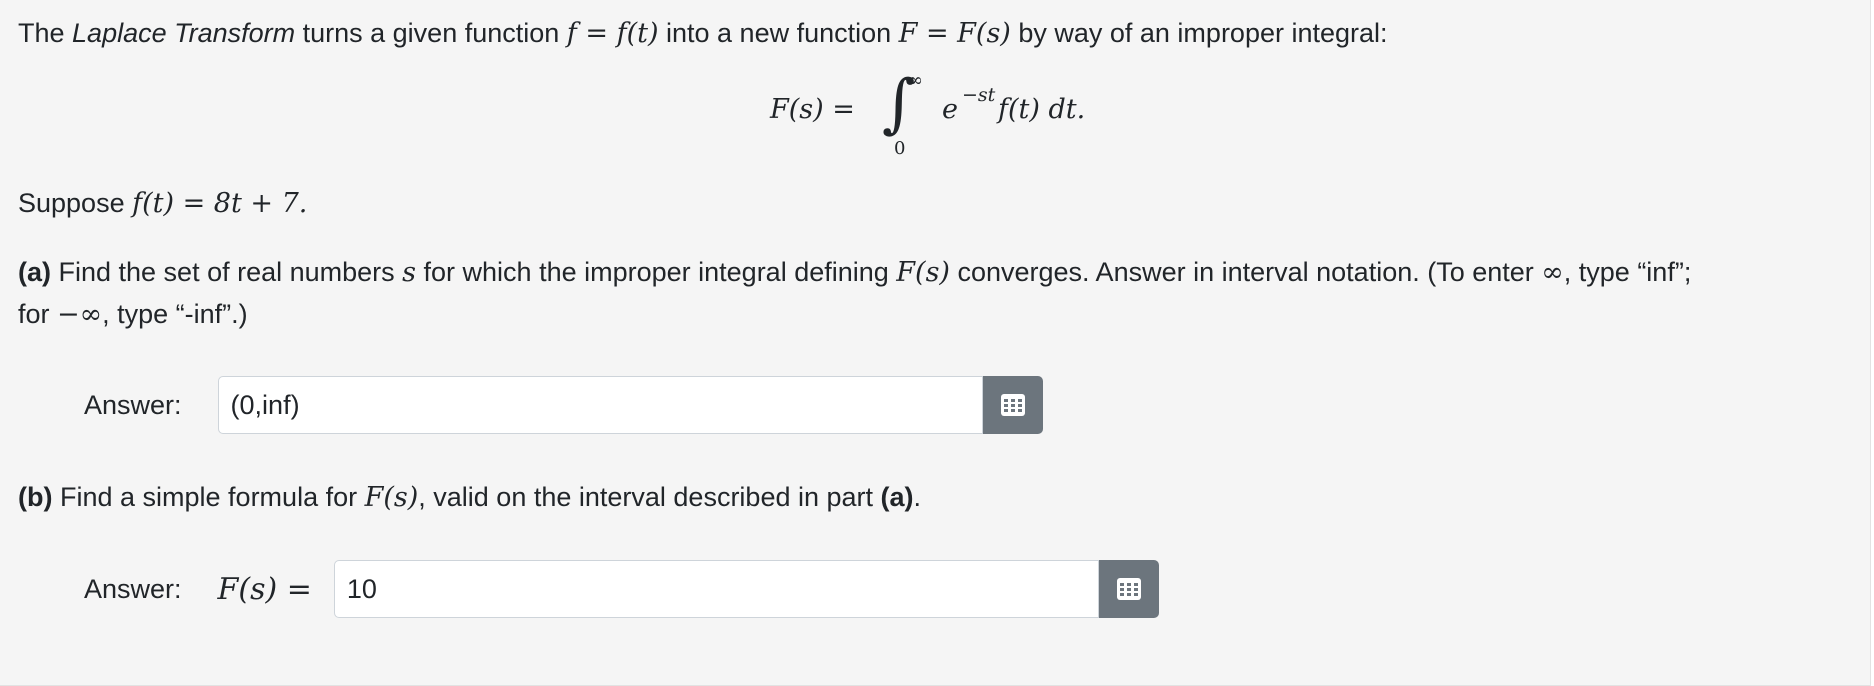 This screenshot has width=1874, height=686. I want to click on suppose-sentence: Suppose f(t) = 8t + 7., so click(162, 203).